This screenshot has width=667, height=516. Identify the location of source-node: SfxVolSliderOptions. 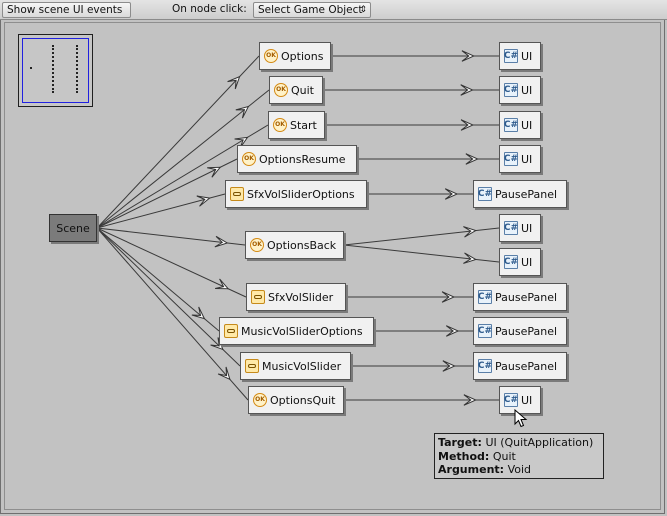
(296, 194).